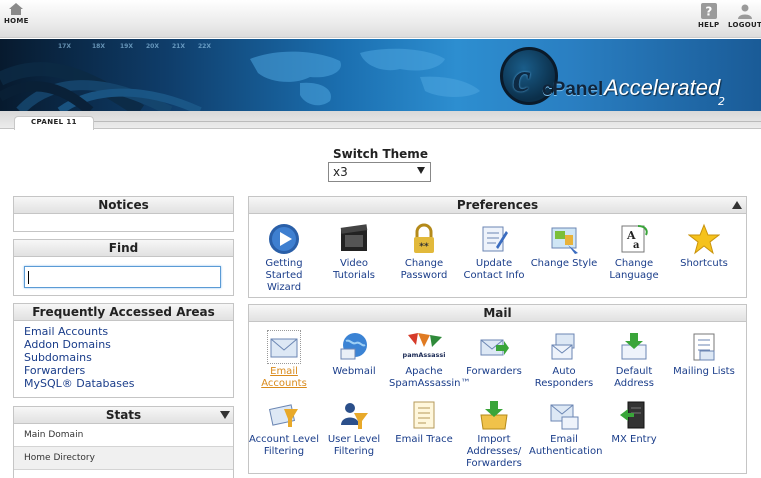 The image size is (761, 478). I want to click on globe-mail-icon, so click(353, 346).